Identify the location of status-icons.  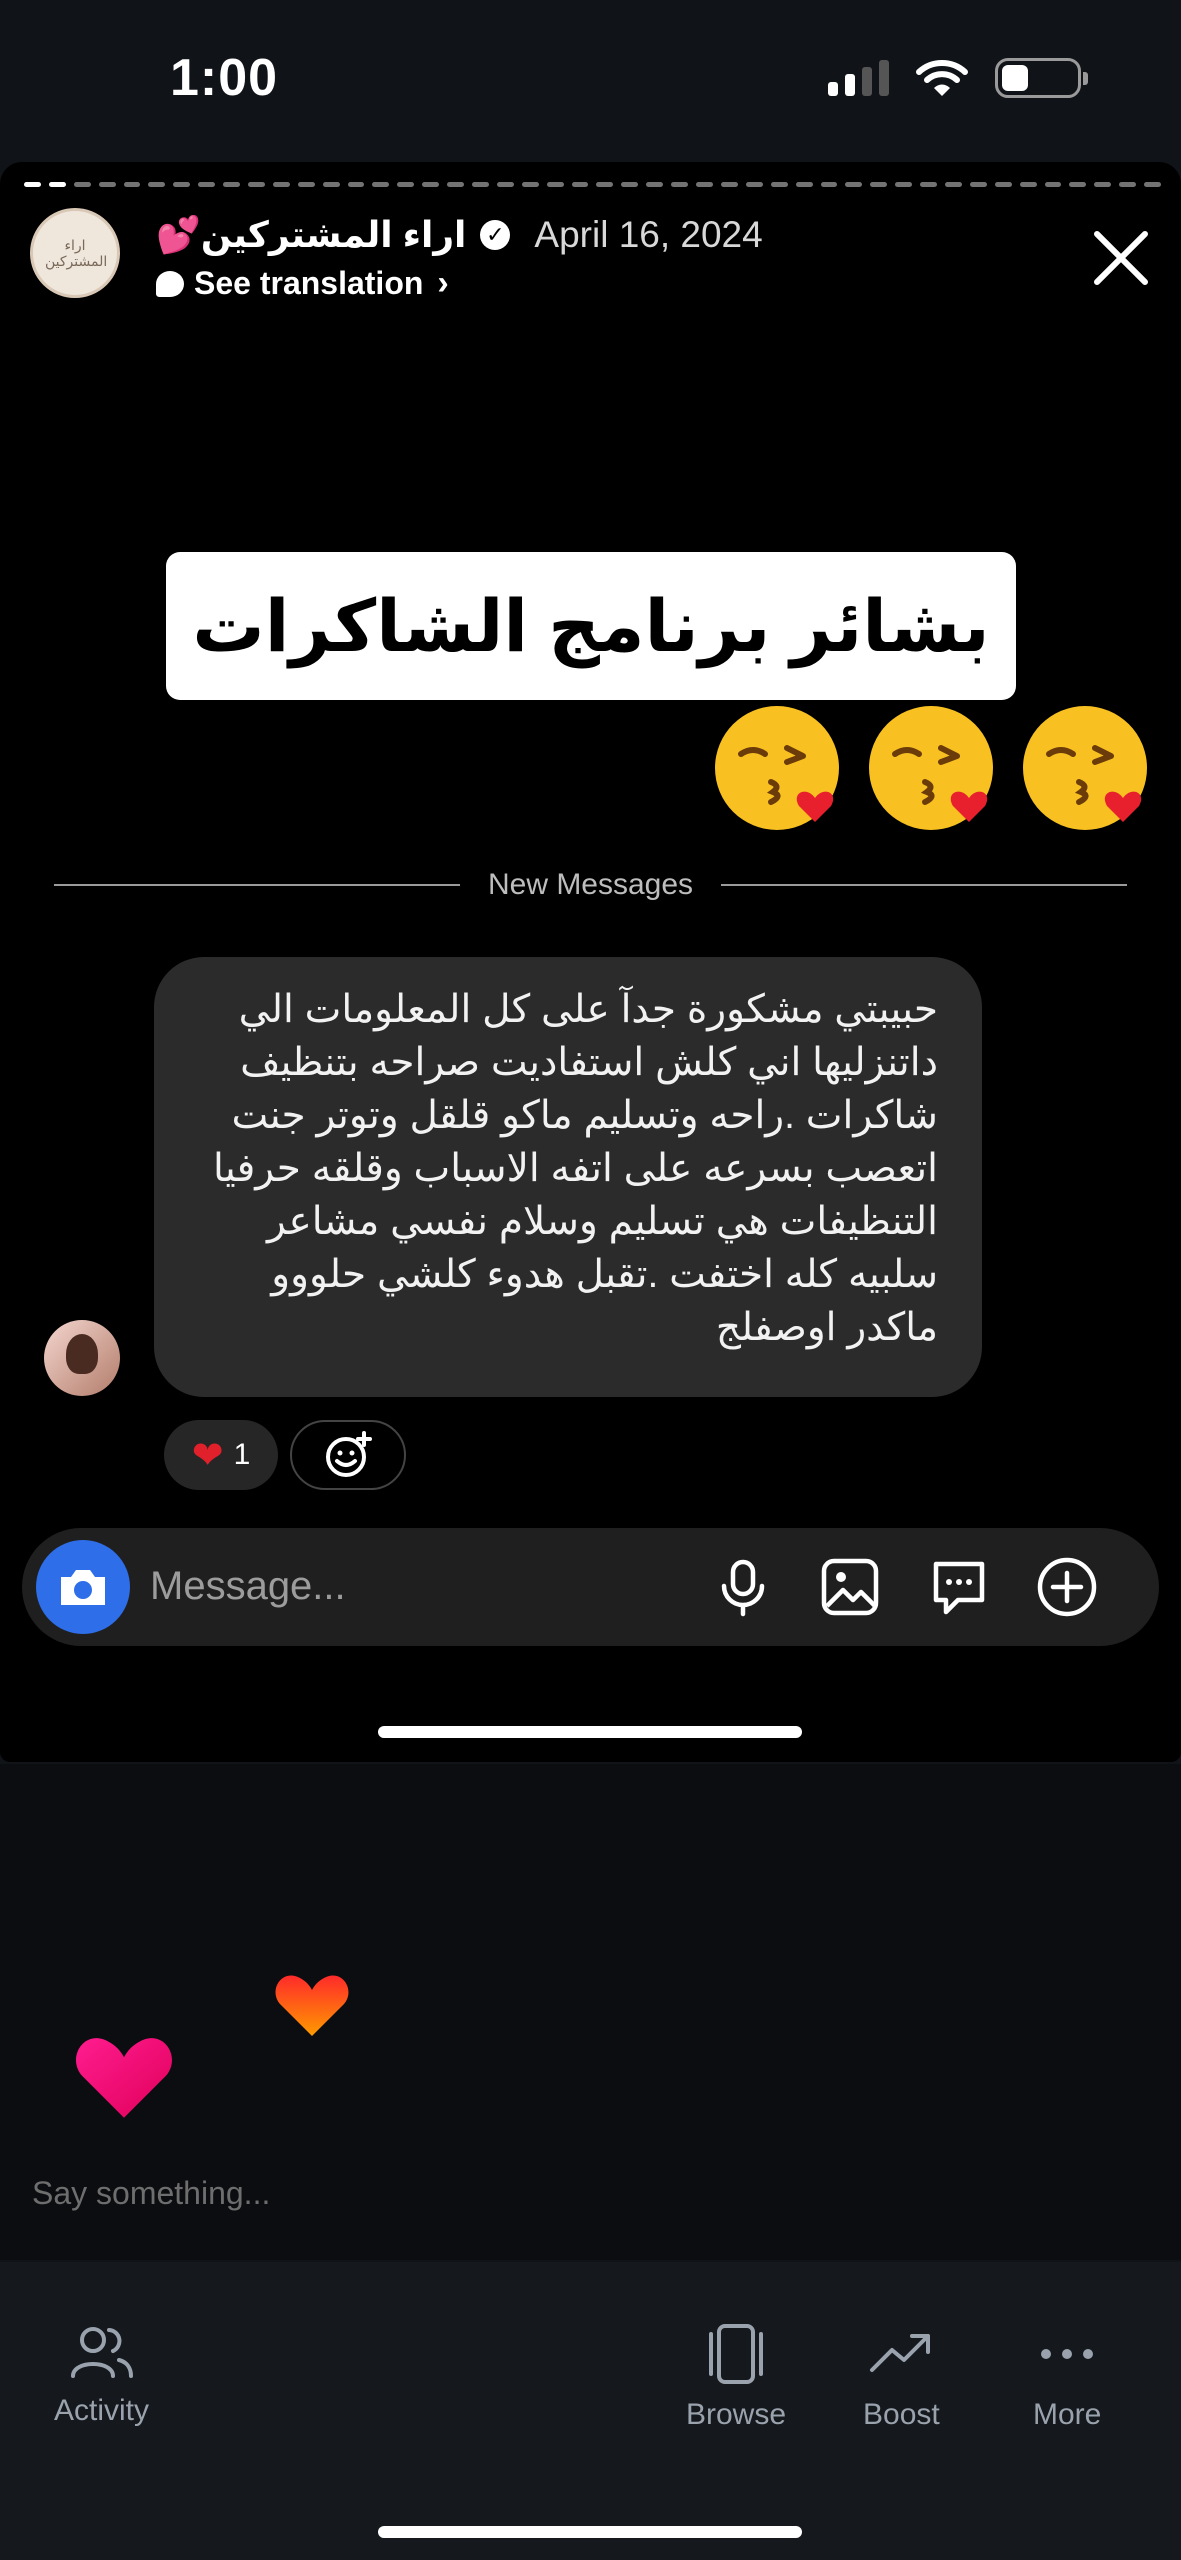
(958, 78).